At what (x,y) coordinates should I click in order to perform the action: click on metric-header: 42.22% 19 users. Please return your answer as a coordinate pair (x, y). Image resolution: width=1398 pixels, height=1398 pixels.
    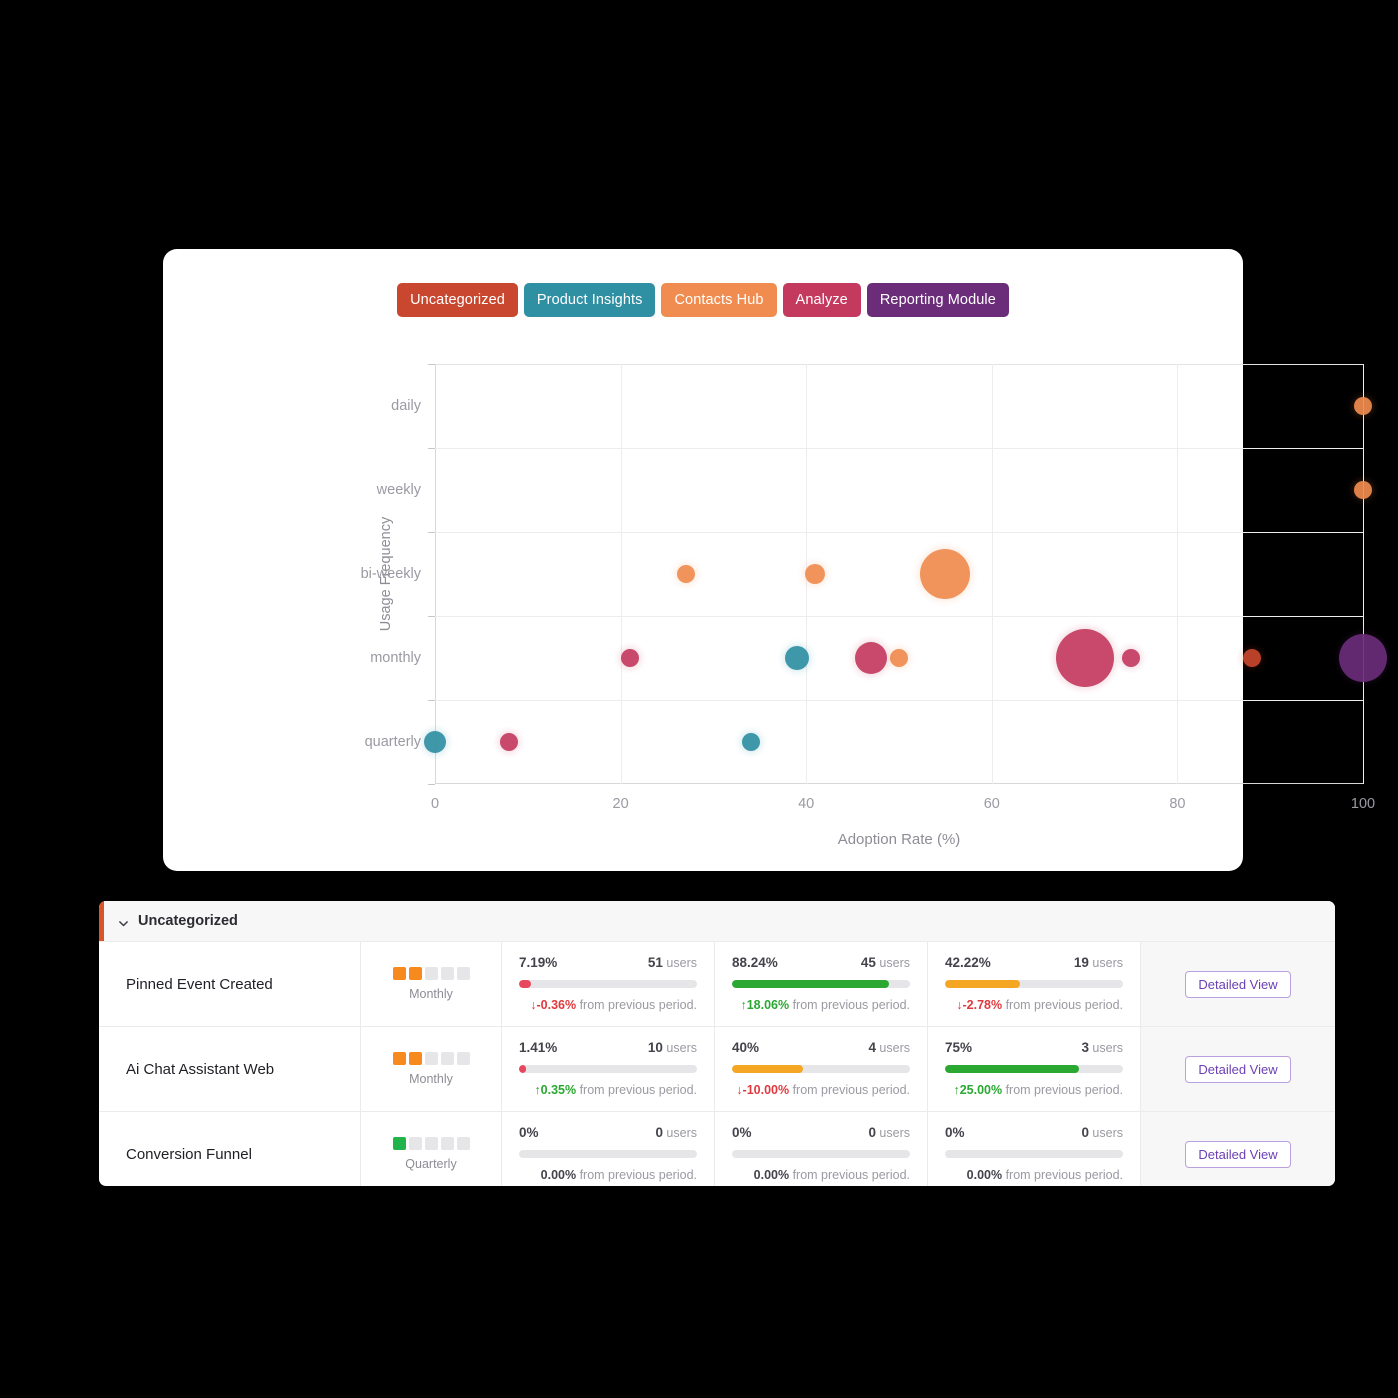
    Looking at the image, I should click on (1034, 962).